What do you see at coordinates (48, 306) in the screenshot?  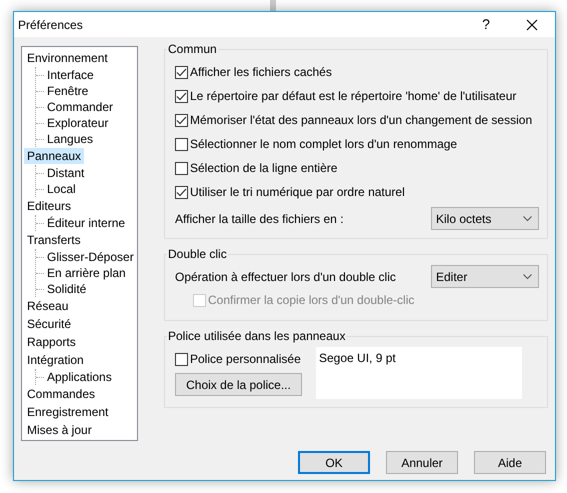 I see `tree-item: Réseau` at bounding box center [48, 306].